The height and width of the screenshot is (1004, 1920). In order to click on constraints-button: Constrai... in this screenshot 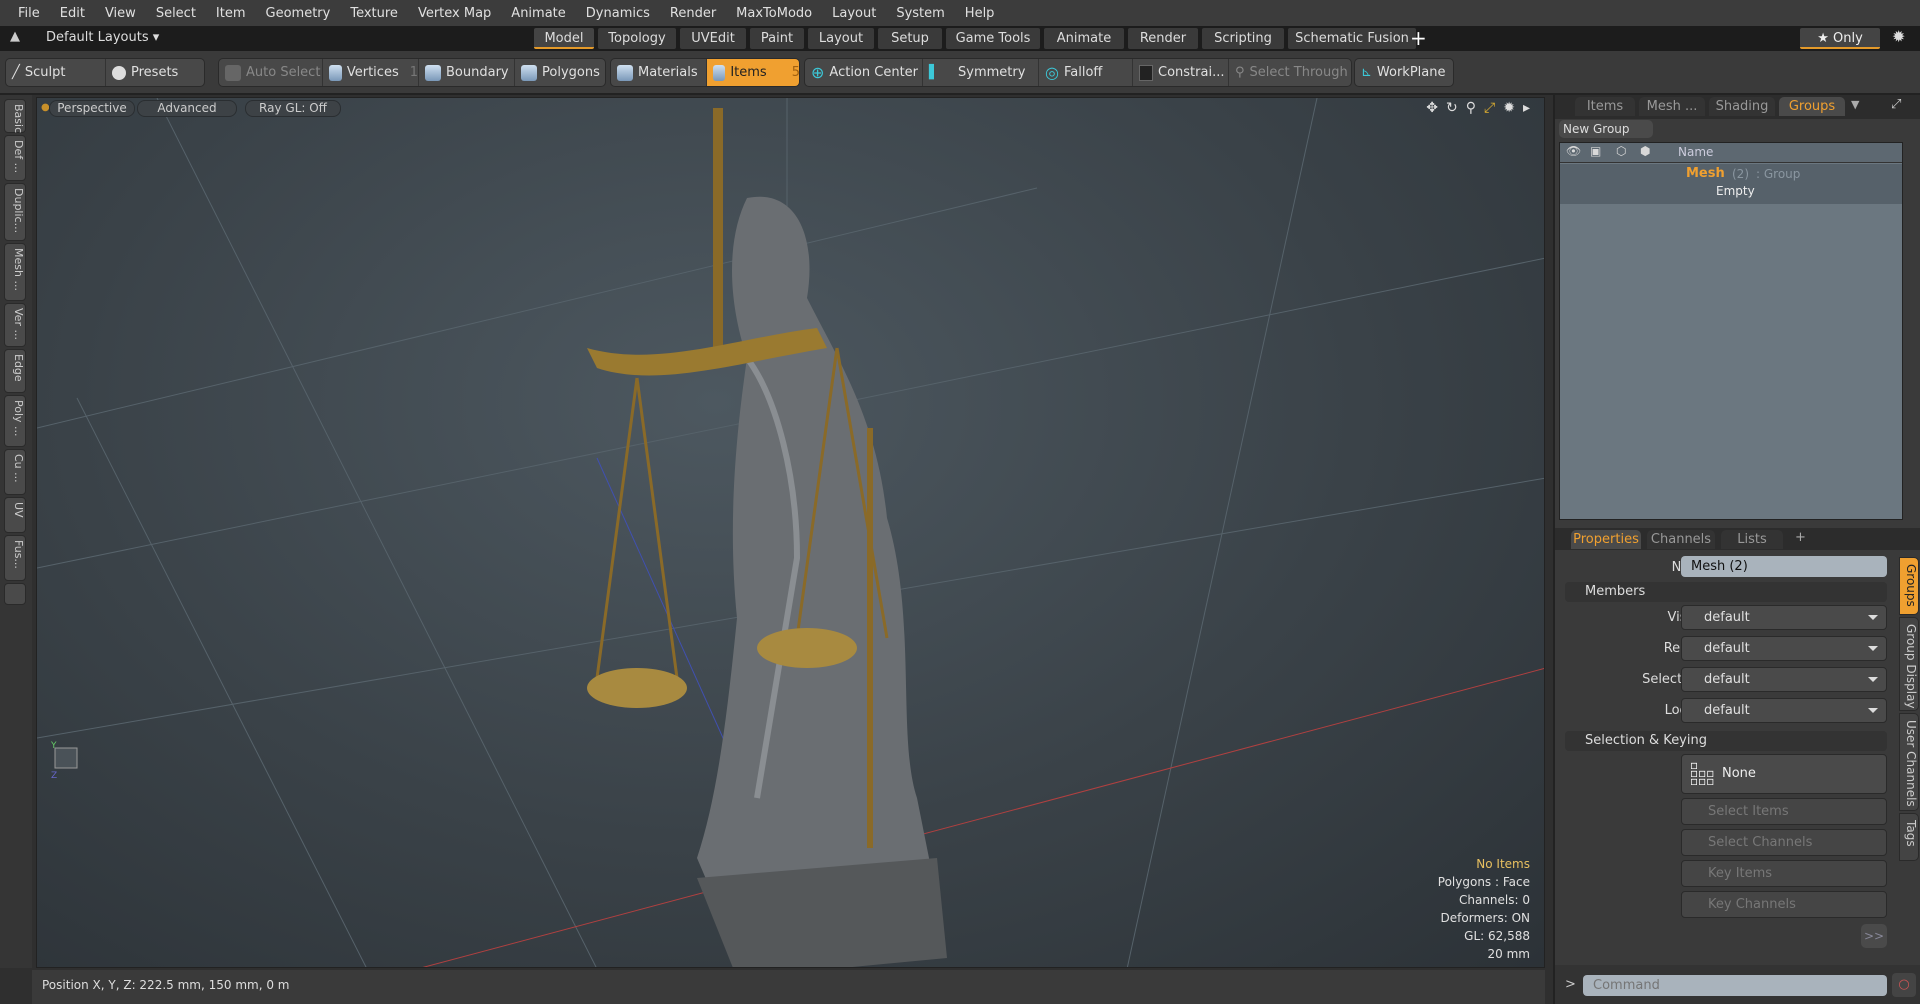, I will do `click(1181, 72)`.